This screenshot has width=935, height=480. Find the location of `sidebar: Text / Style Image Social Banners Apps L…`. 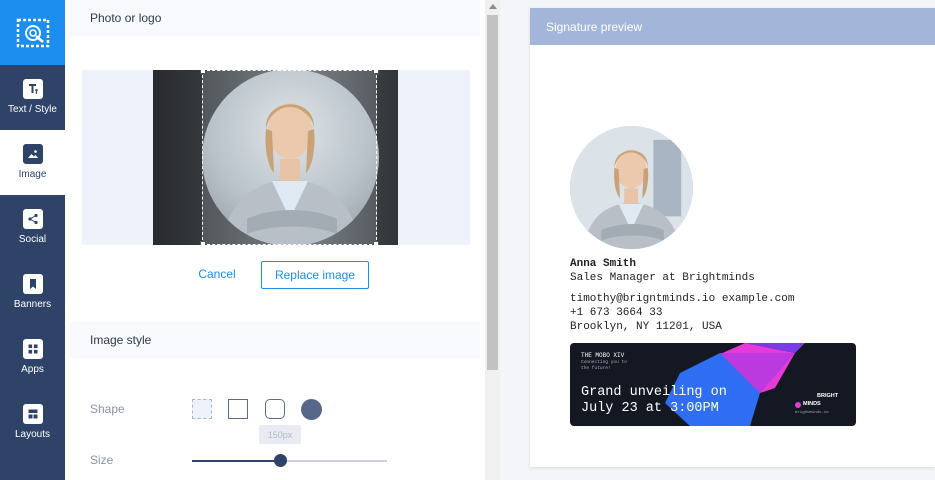

sidebar: Text / Style Image Social Banners Apps L… is located at coordinates (32, 240).